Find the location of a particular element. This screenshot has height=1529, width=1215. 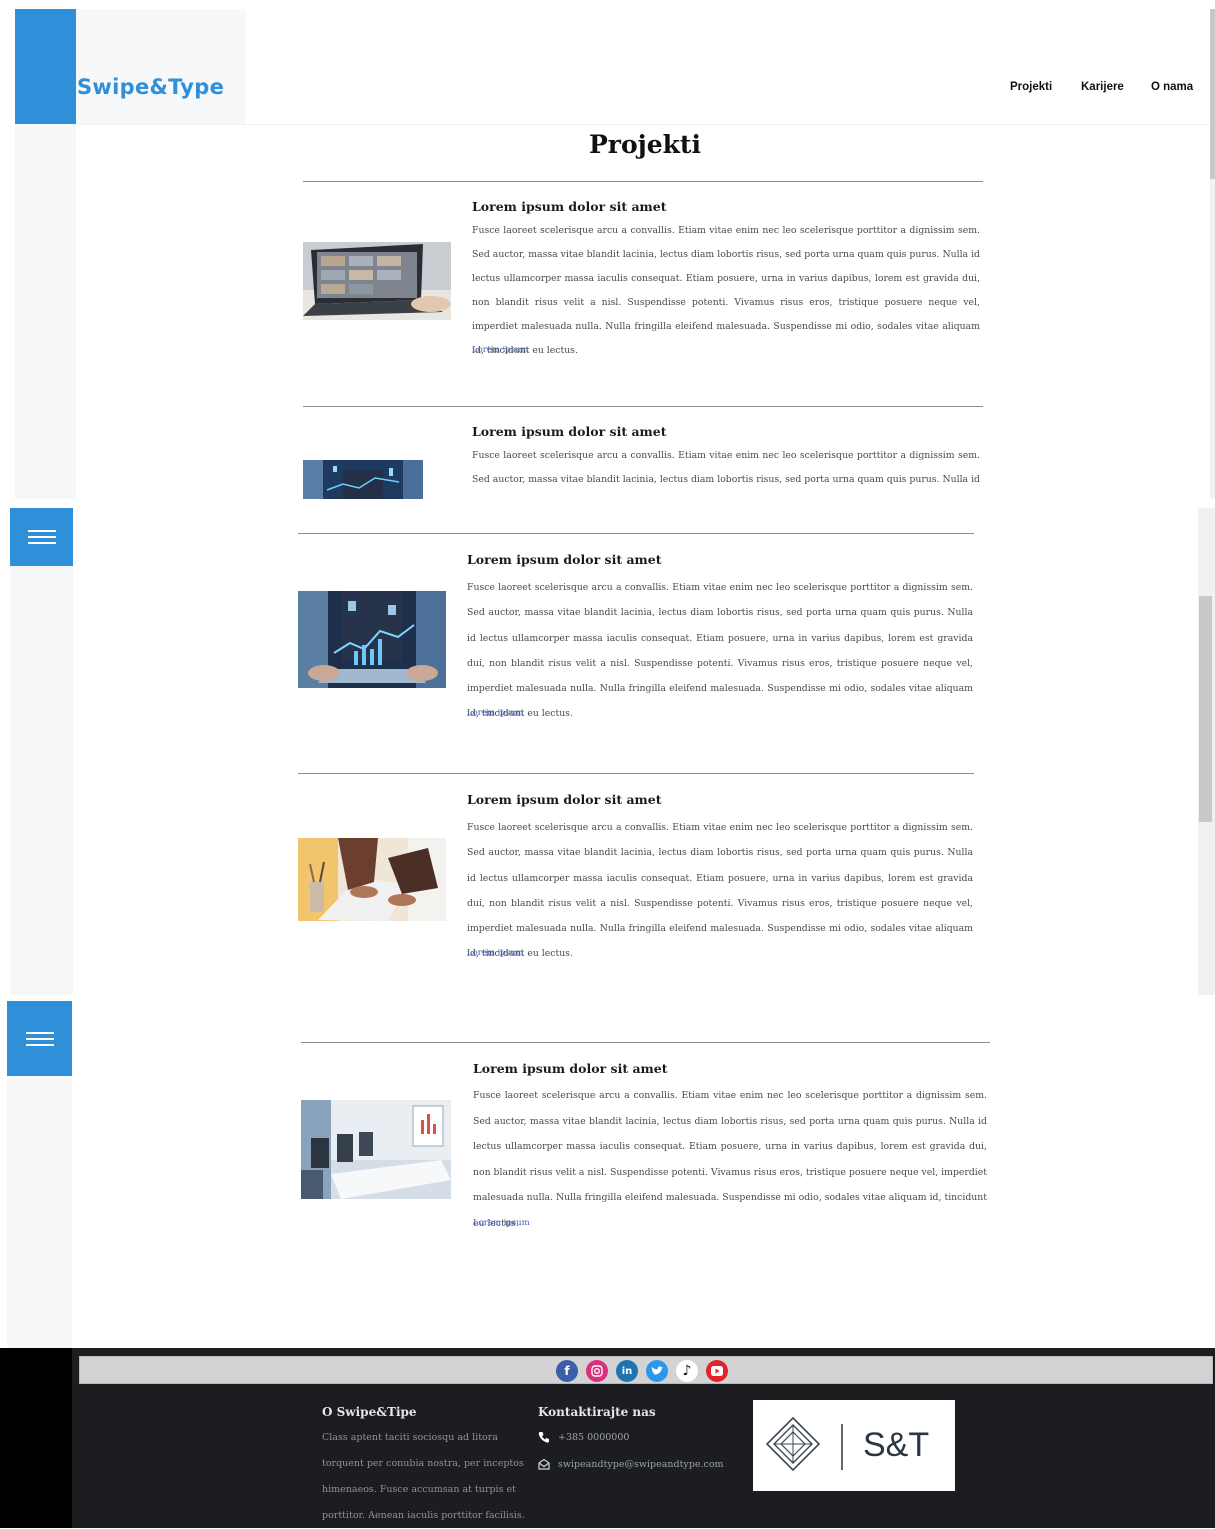

twitter-icon is located at coordinates (657, 1371).